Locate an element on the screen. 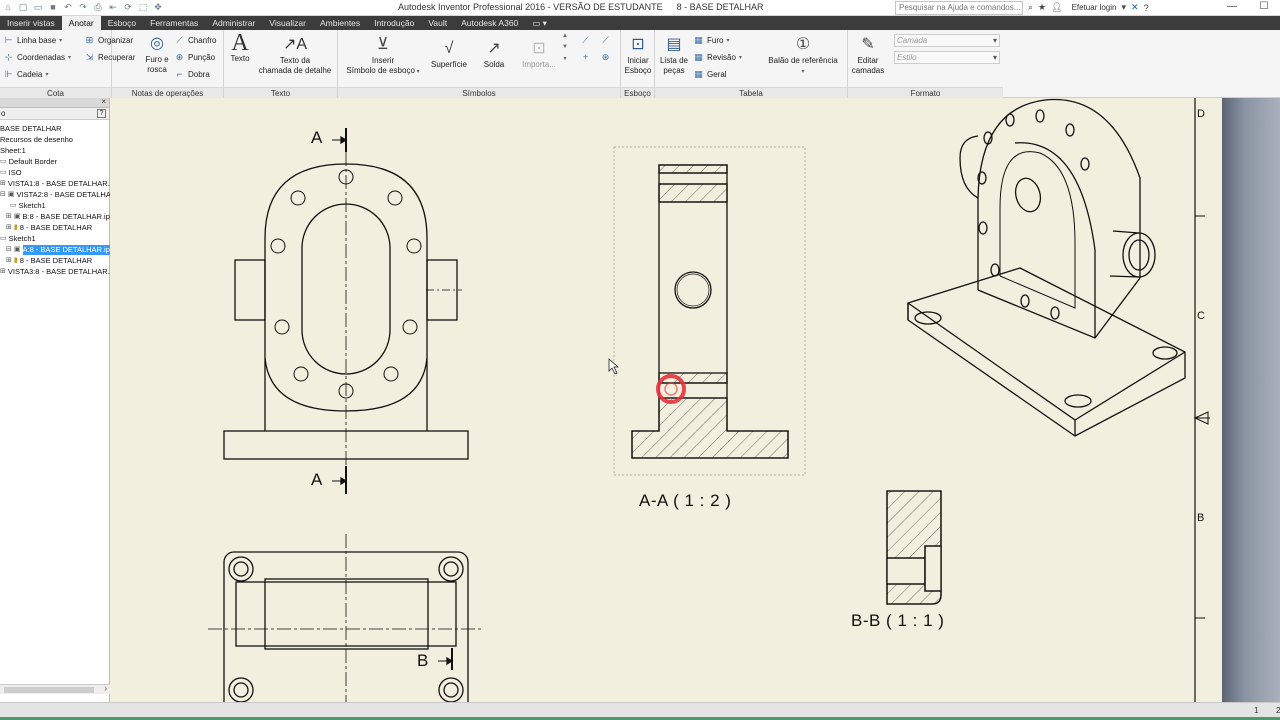 The image size is (1280, 720). redo-icon: ↷ is located at coordinates (83, 7).